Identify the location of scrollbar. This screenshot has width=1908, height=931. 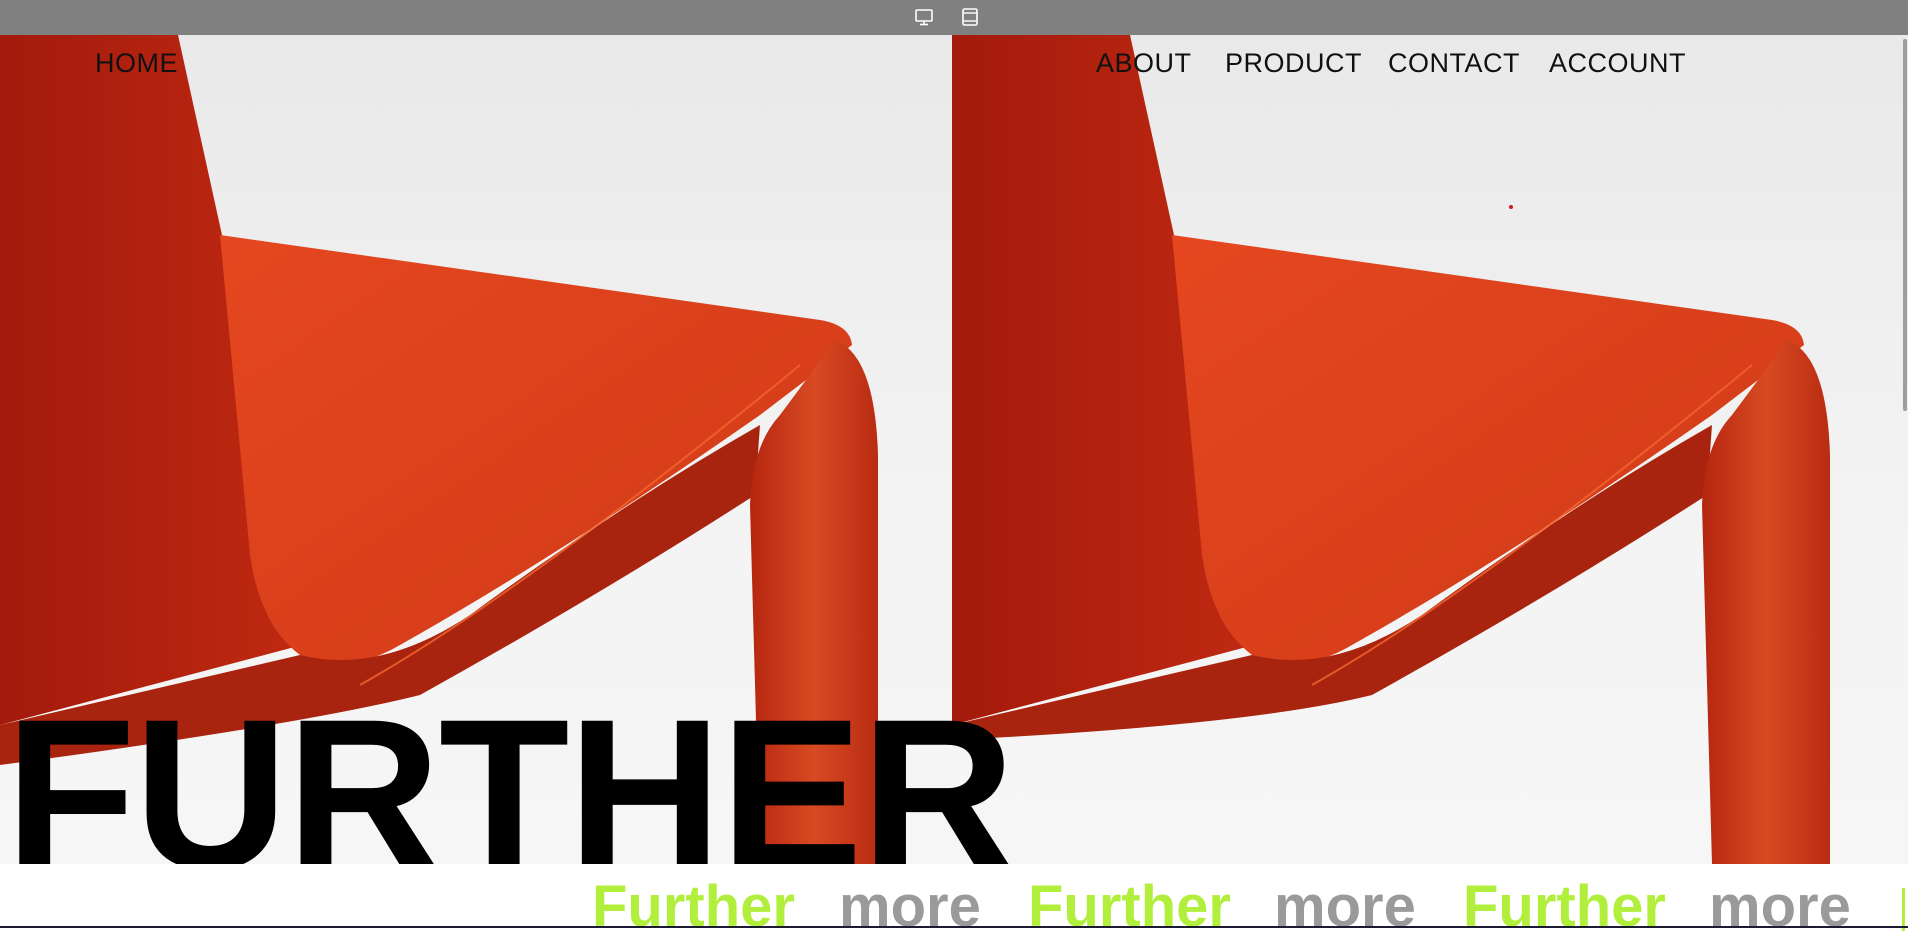
(1904, 449).